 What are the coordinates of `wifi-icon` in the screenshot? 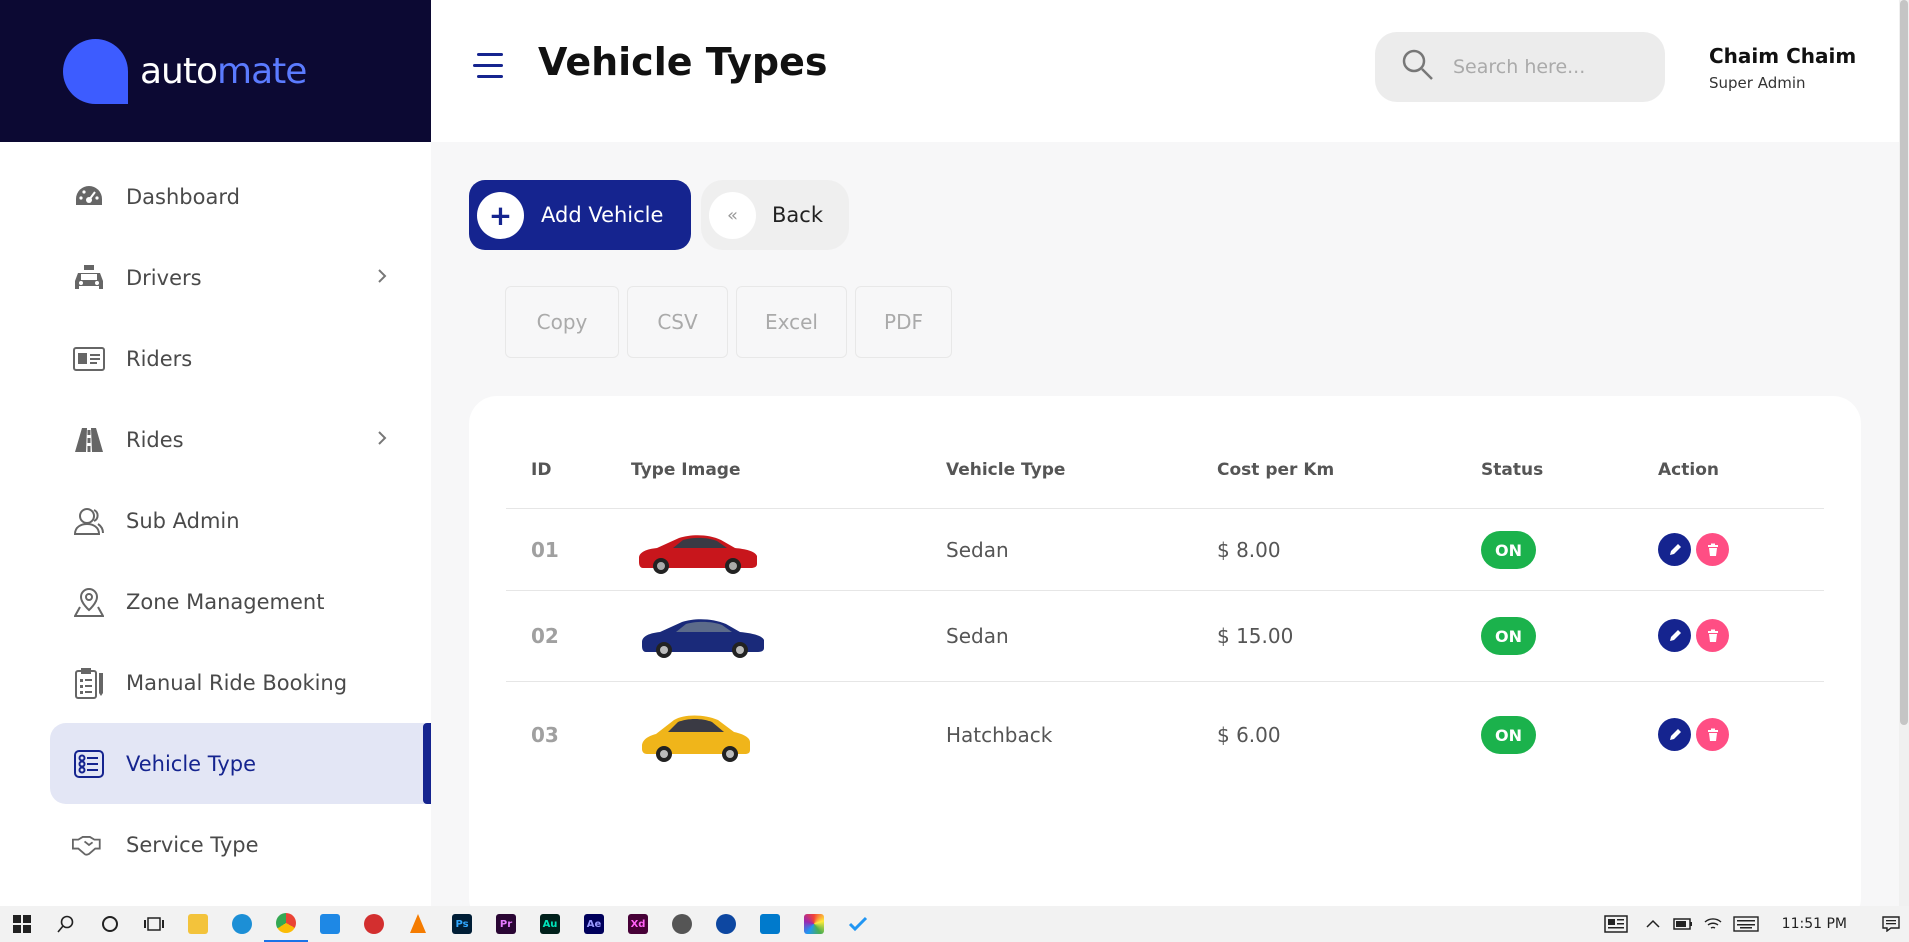 It's located at (1713, 924).